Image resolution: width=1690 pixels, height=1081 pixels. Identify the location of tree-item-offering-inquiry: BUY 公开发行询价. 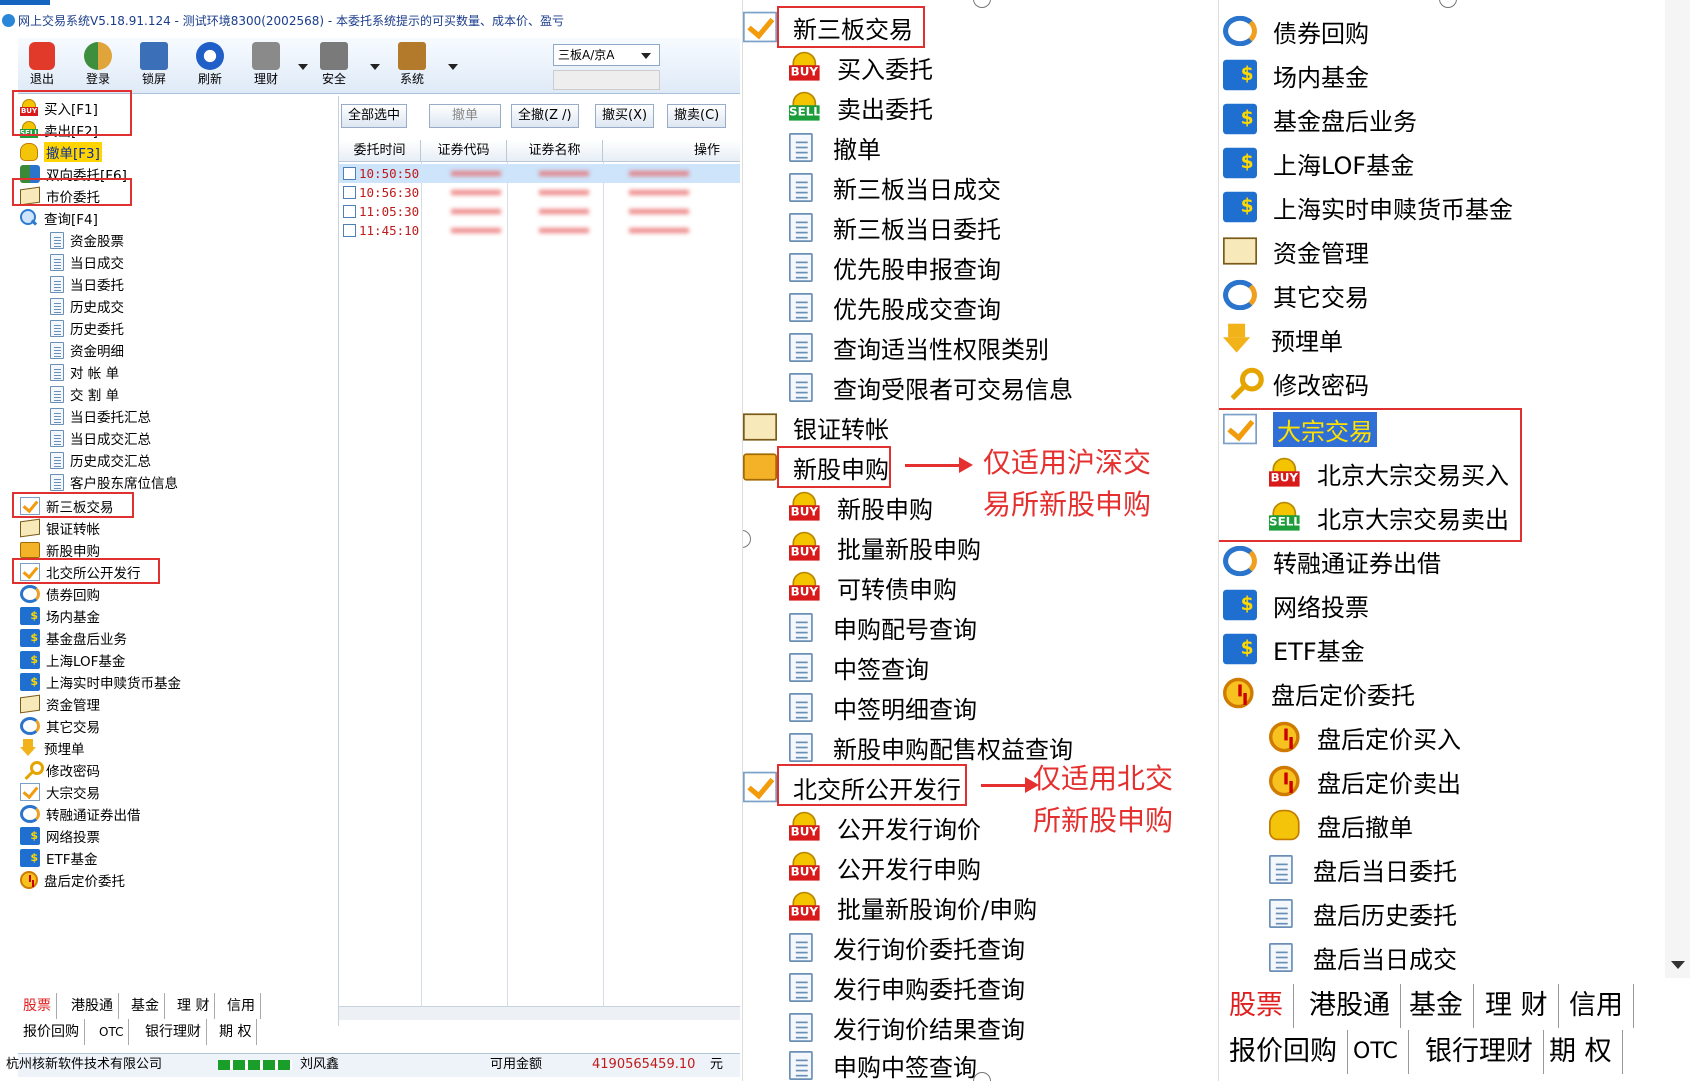
(885, 827).